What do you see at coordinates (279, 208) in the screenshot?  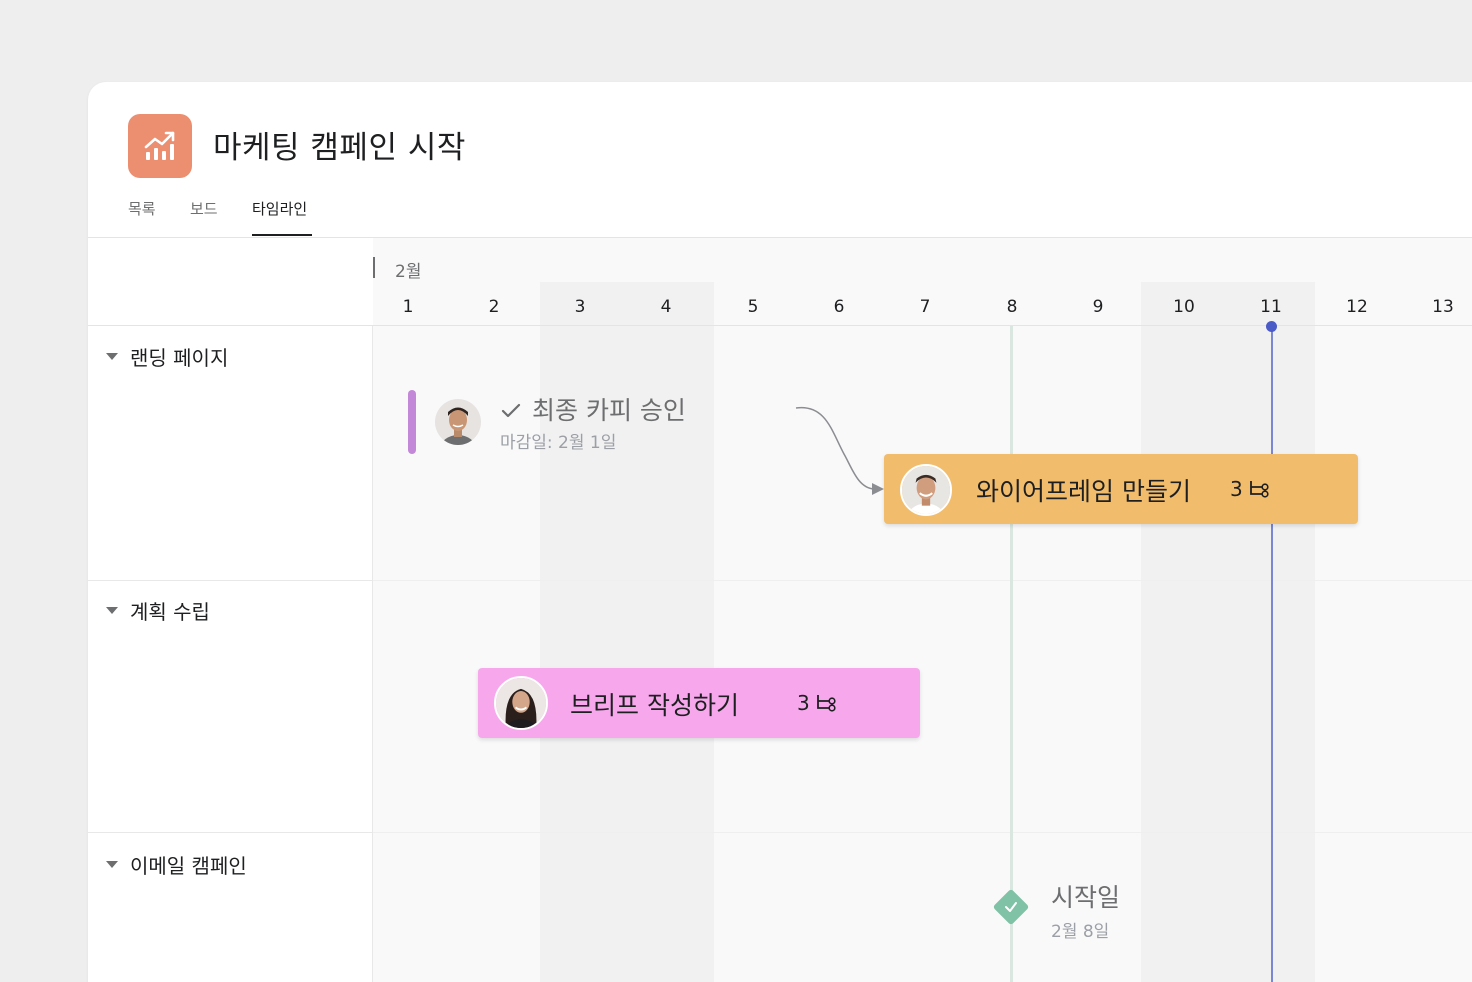 I see `tab-timeline: 타임라인` at bounding box center [279, 208].